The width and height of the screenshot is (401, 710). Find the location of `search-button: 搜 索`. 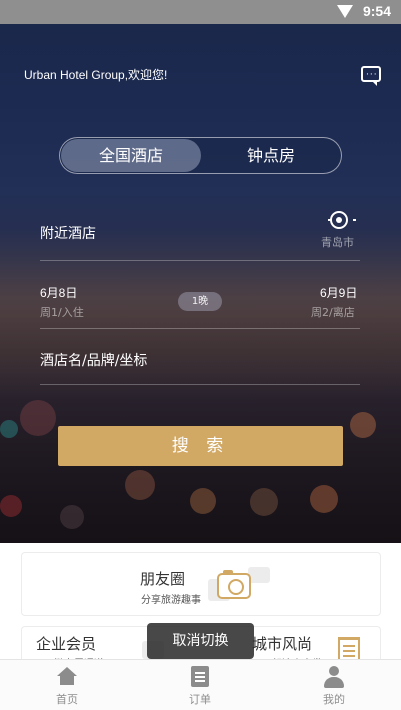

search-button: 搜 索 is located at coordinates (200, 446).